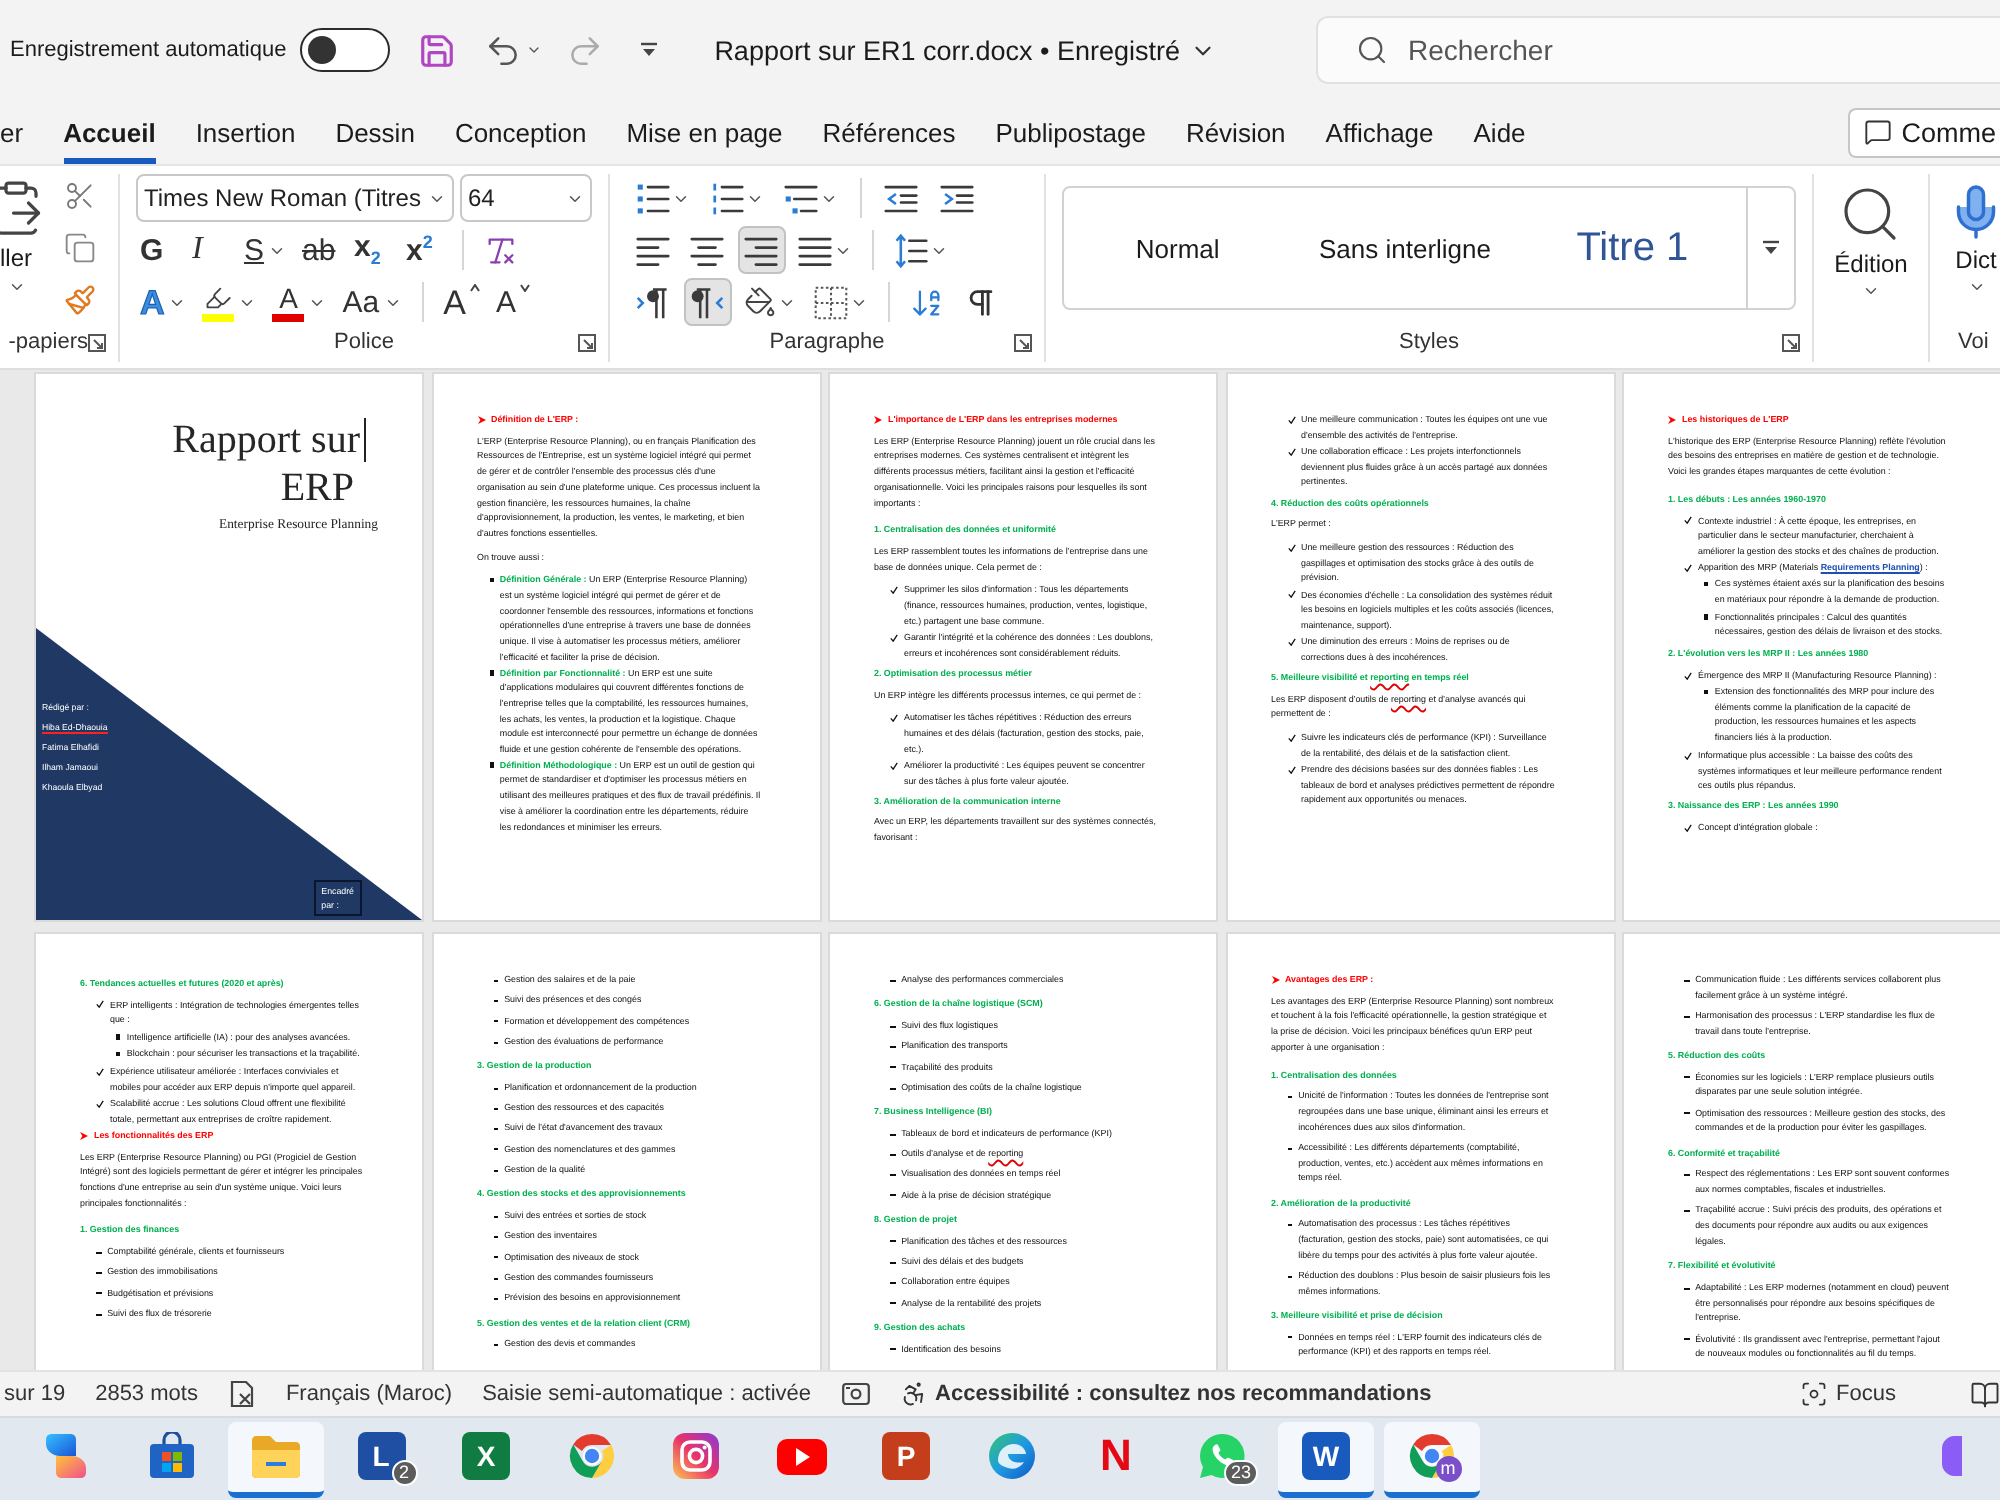  Describe the element at coordinates (585, 50) in the screenshot. I see `redo-icon` at that location.